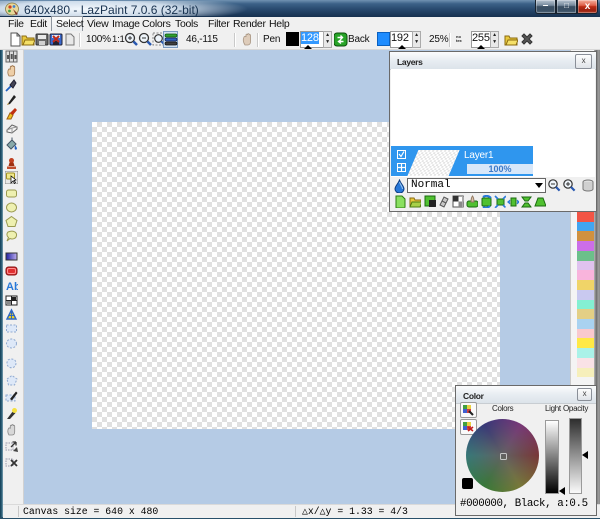 The height and width of the screenshot is (519, 600). Describe the element at coordinates (12, 286) in the screenshot. I see `svg-text: Ab` at that location.